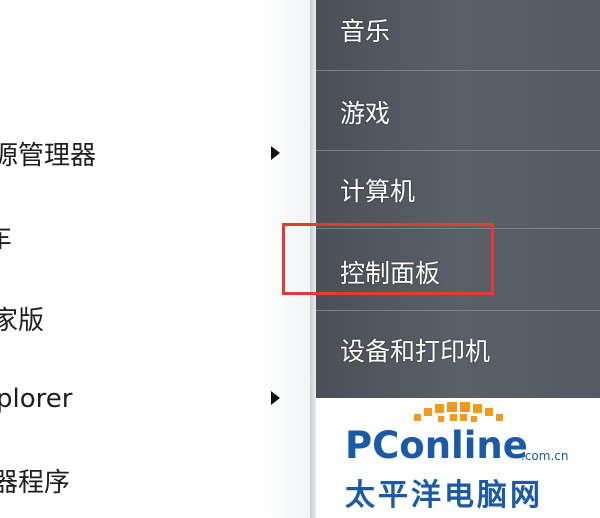 The height and width of the screenshot is (518, 600). Describe the element at coordinates (36, 399) in the screenshot. I see `menu-item-explorer: plorer` at that location.